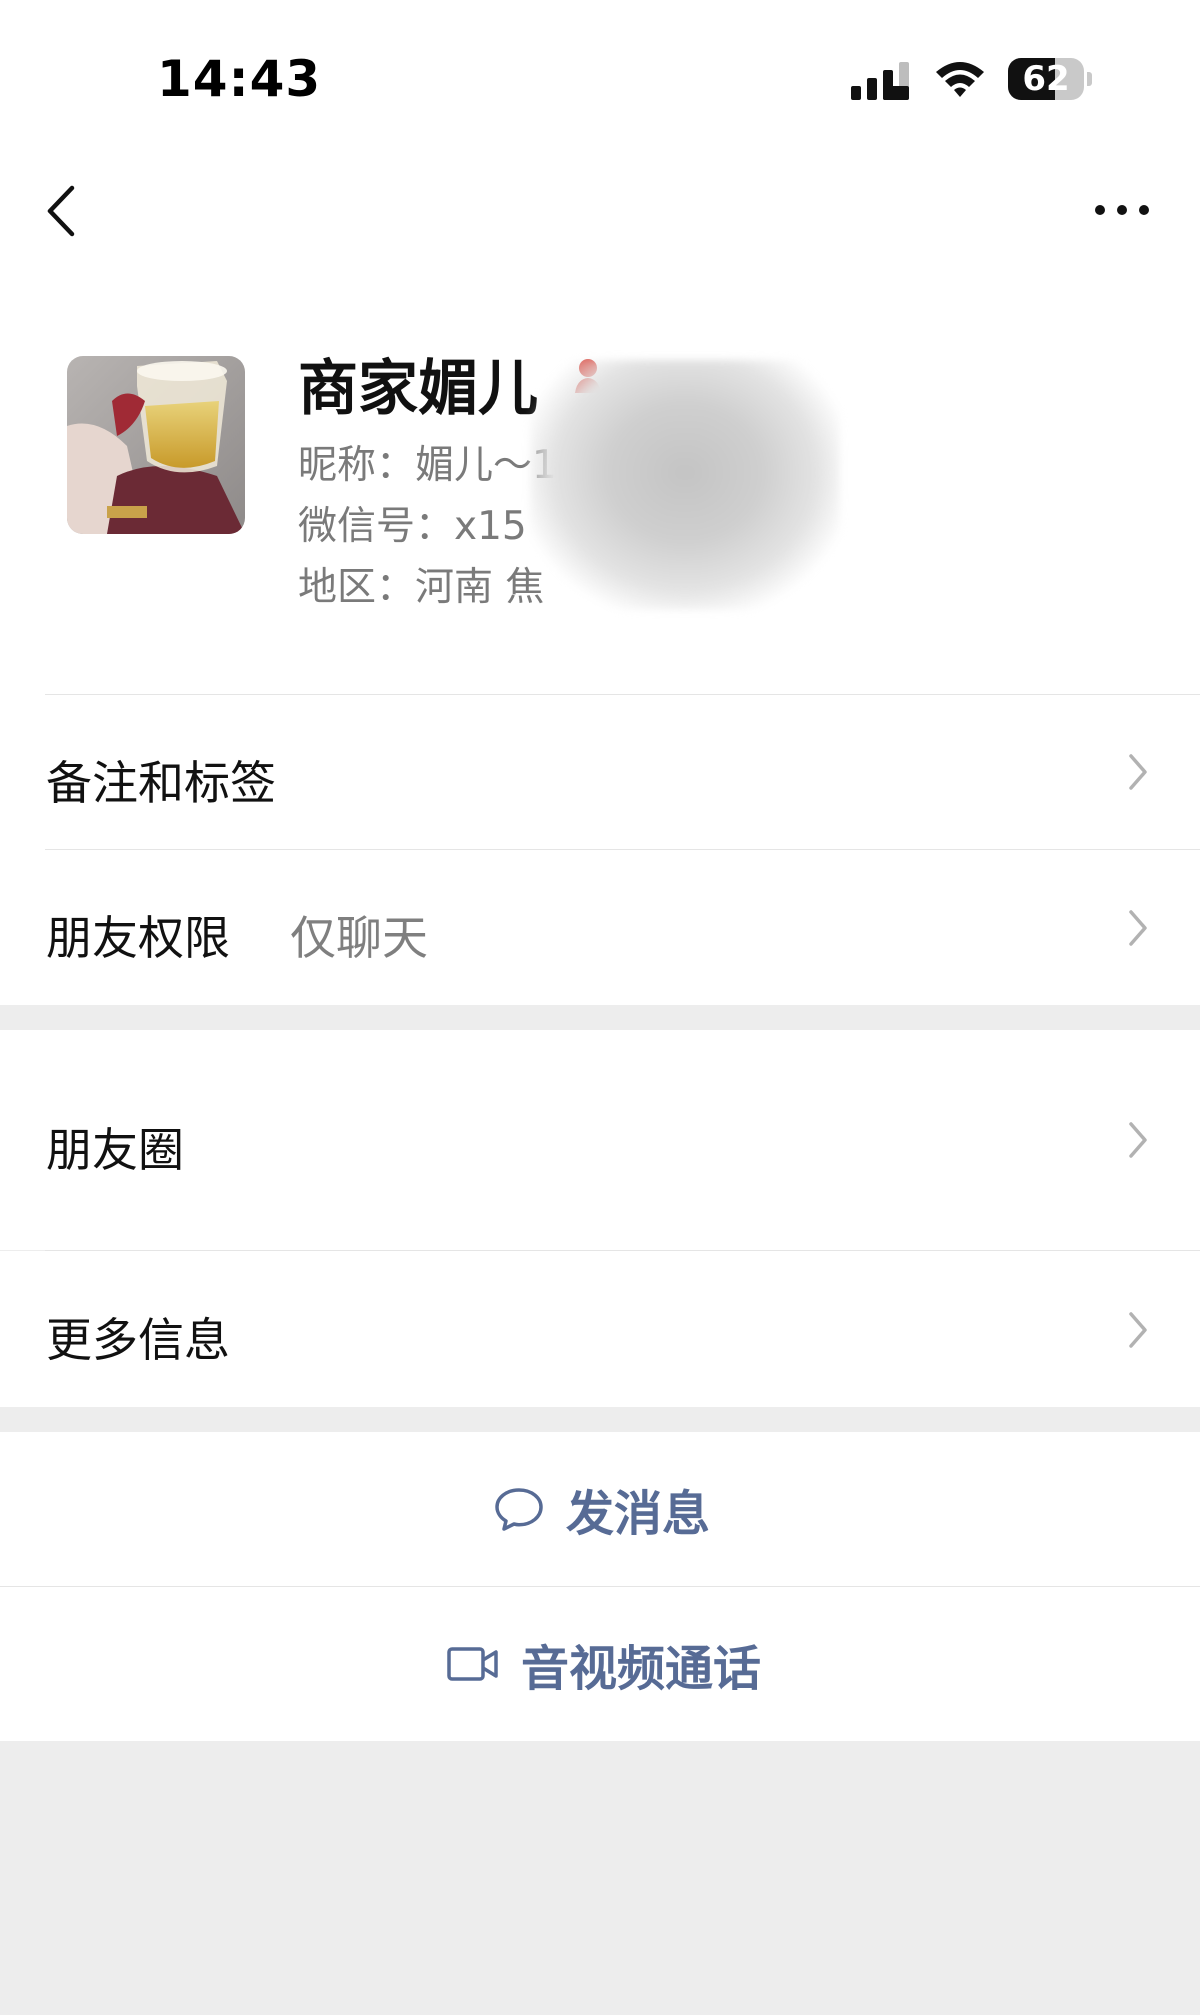  What do you see at coordinates (600, 1140) in the screenshot?
I see `moments-row: 朋友圈` at bounding box center [600, 1140].